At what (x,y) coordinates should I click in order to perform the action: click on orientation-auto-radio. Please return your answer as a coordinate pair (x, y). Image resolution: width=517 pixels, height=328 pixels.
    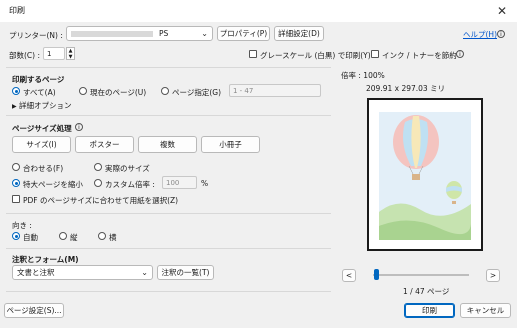
    Looking at the image, I should click on (16, 236).